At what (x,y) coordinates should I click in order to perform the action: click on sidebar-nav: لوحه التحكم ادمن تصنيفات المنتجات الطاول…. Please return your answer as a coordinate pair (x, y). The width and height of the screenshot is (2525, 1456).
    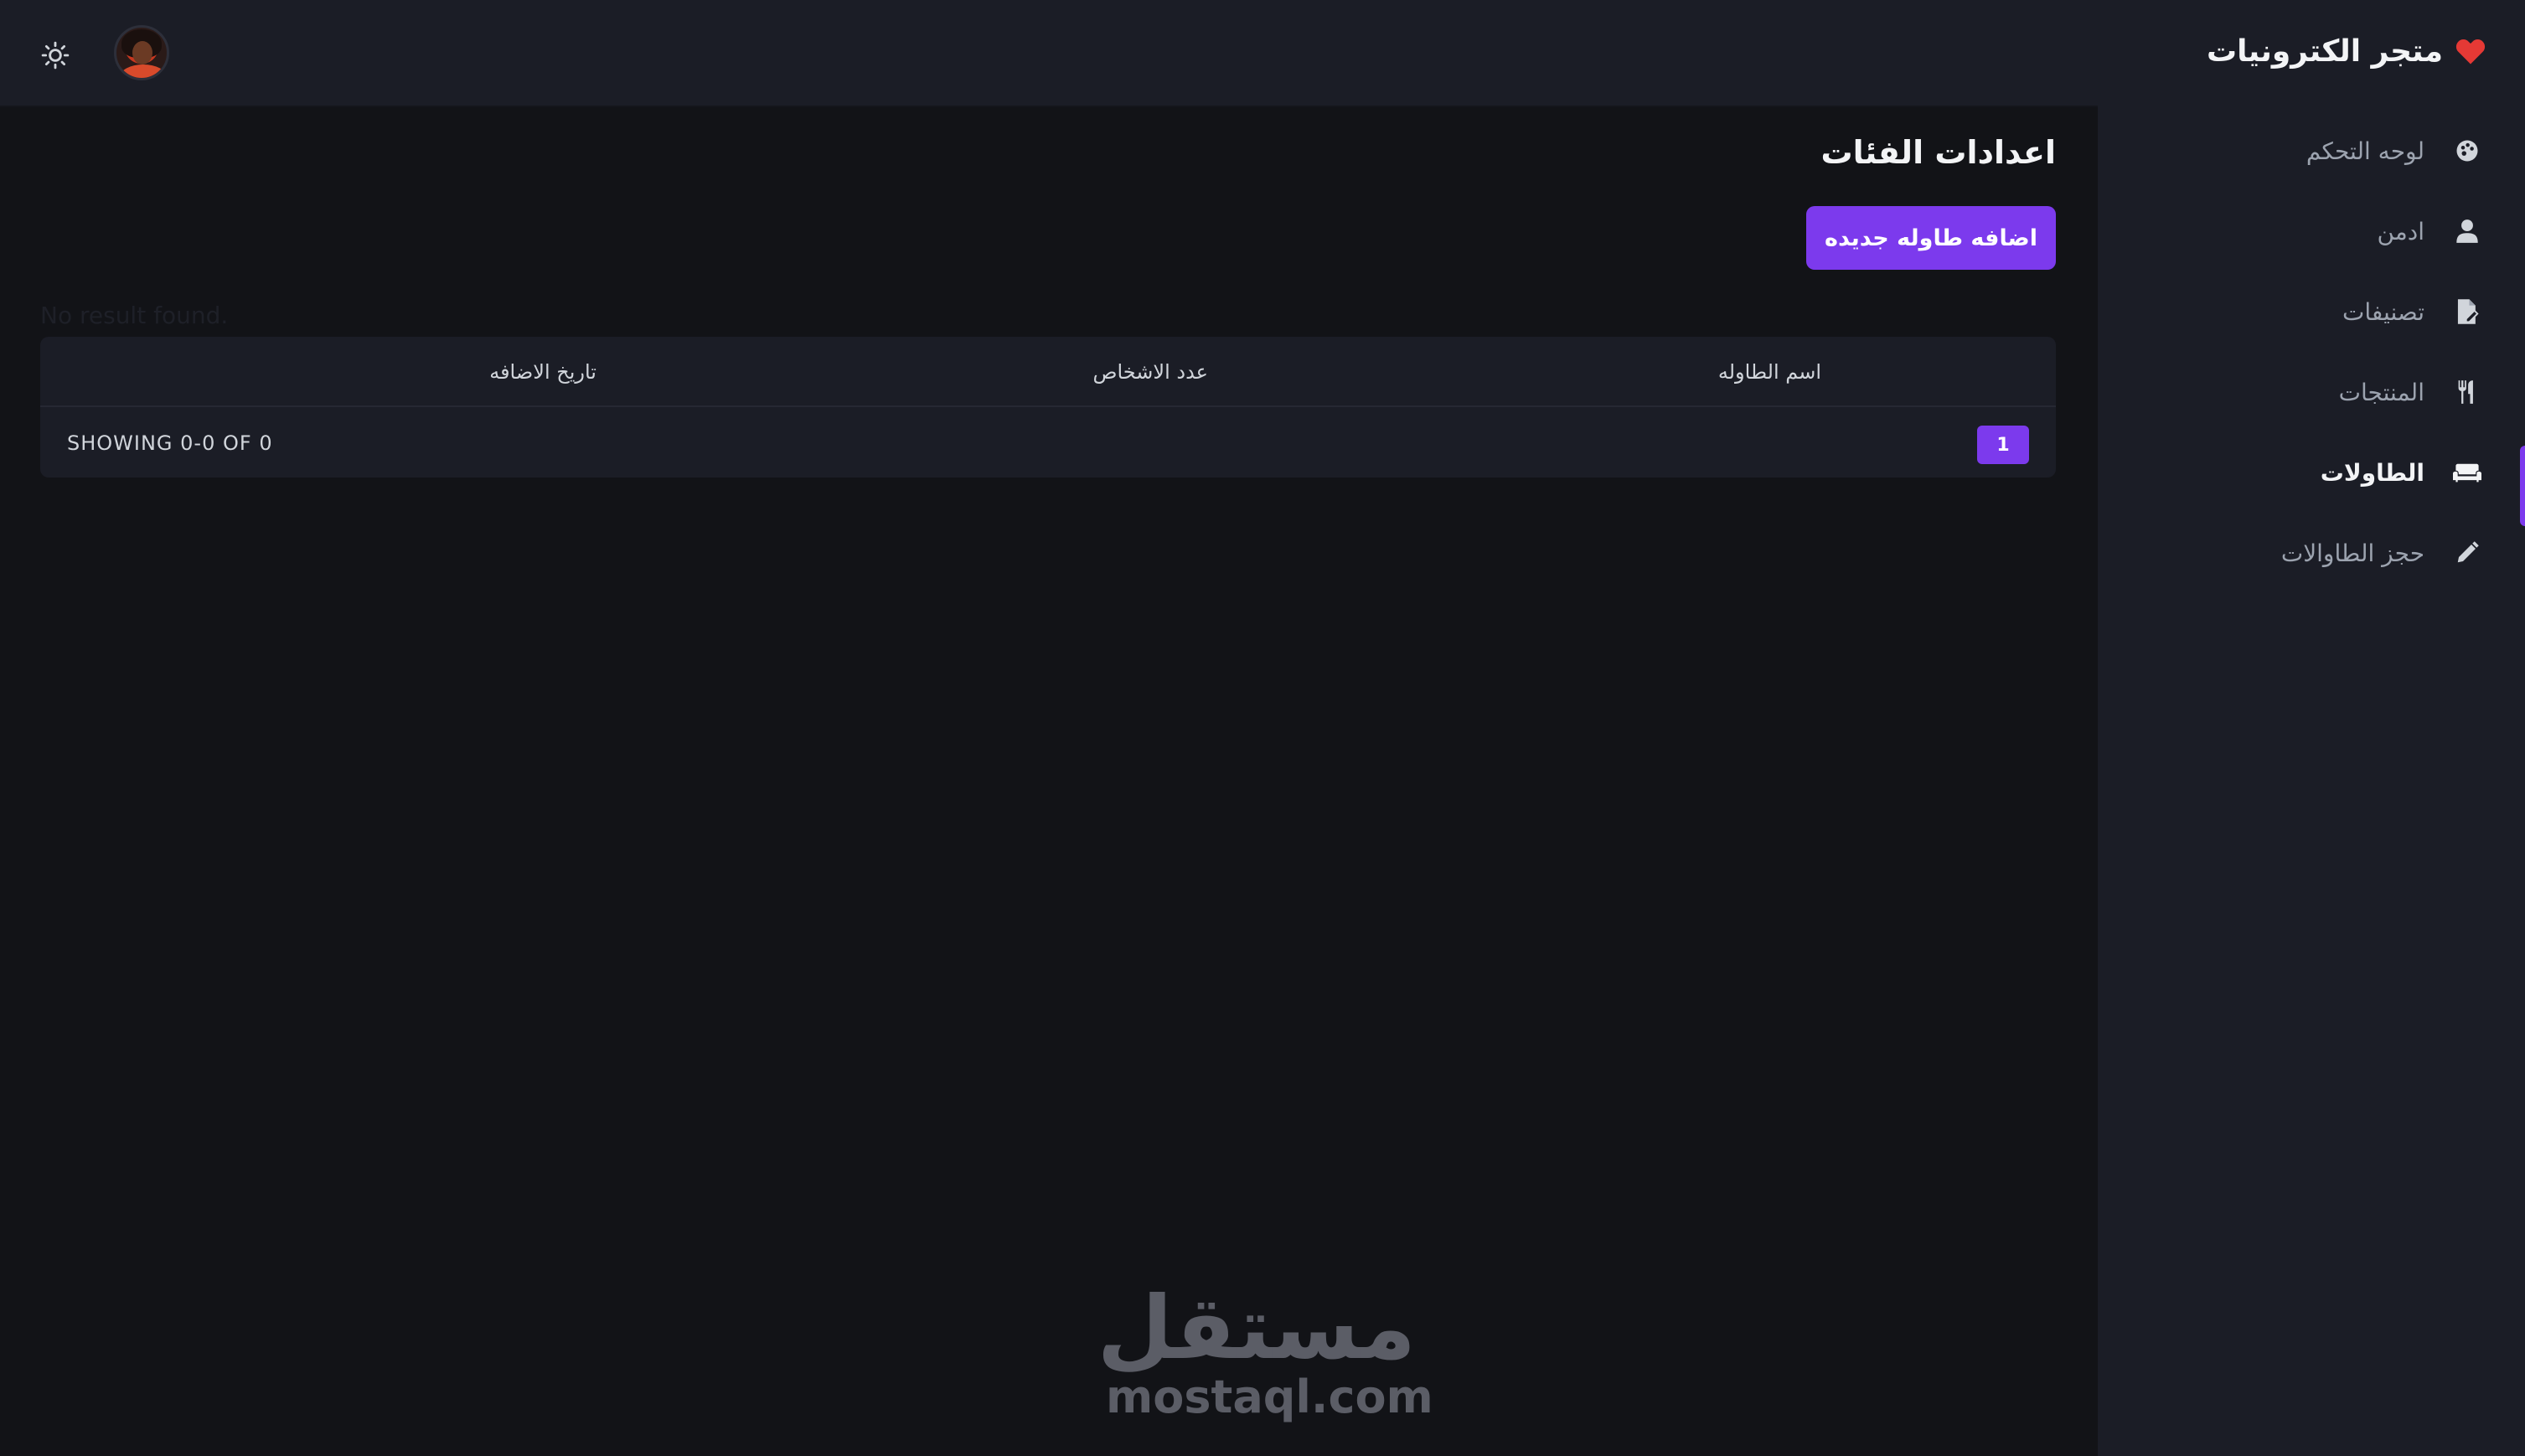
    Looking at the image, I should click on (2311, 352).